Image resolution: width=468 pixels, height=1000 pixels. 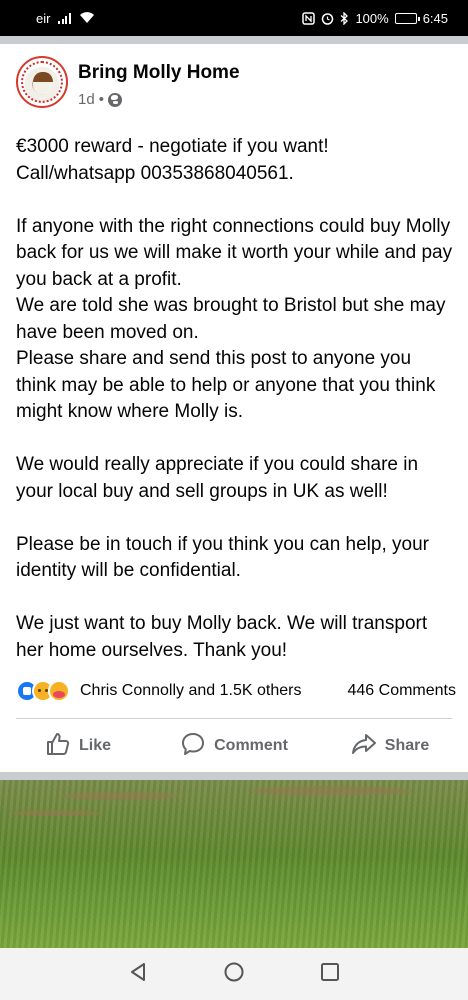 I want to click on post-meta: 1d •, so click(x=159, y=99).